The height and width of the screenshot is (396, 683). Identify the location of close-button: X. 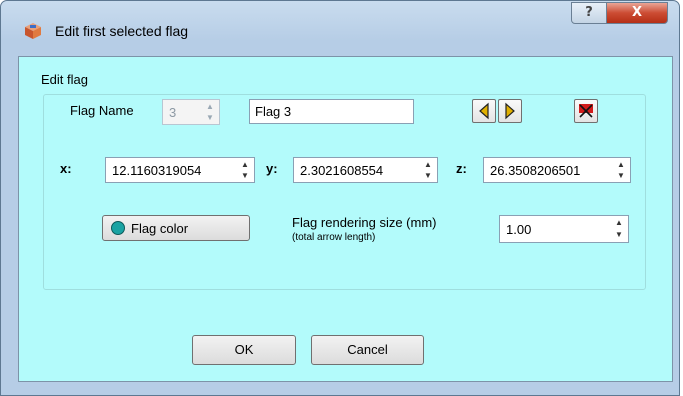
(637, 13).